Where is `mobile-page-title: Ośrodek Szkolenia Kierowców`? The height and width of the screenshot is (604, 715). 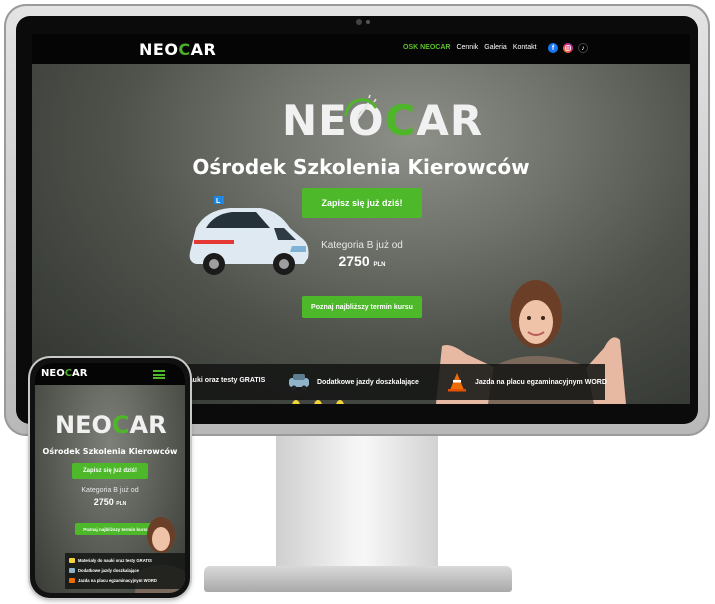 mobile-page-title: Ośrodek Szkolenia Kierowców is located at coordinates (110, 451).